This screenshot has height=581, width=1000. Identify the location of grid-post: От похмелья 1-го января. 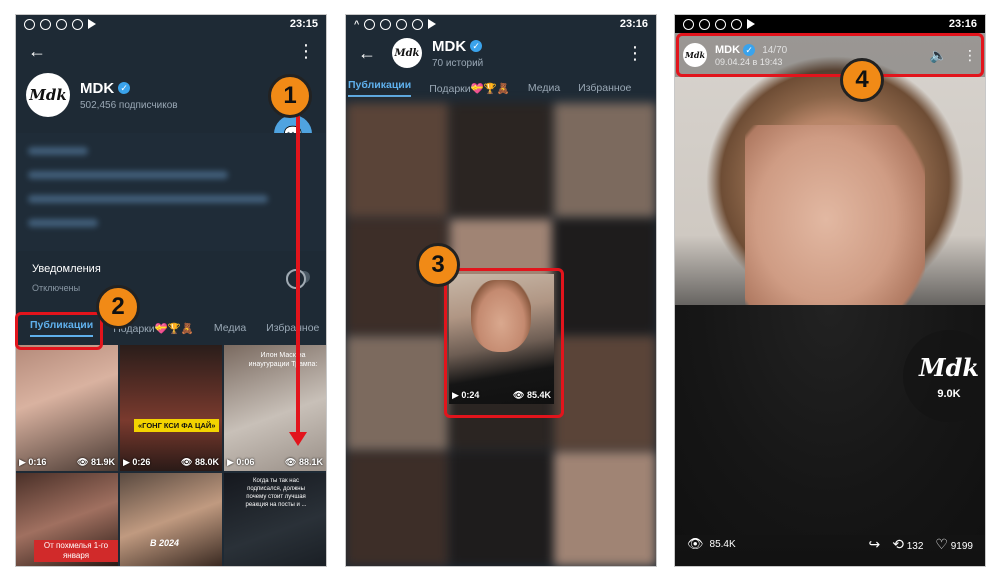
(67, 519).